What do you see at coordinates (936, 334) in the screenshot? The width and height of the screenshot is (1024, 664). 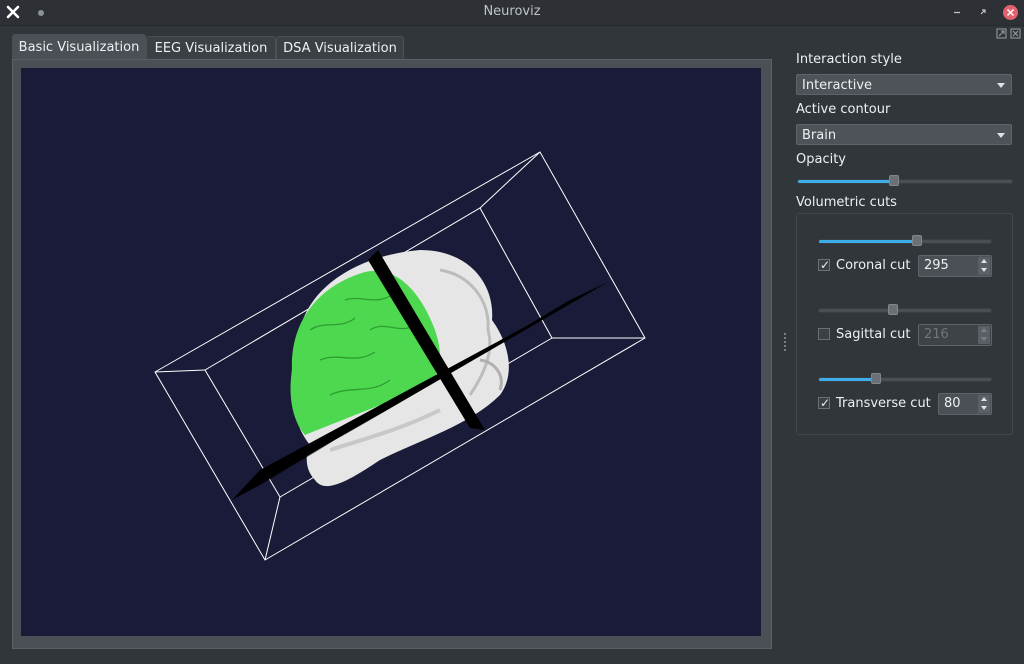 I see `sagittal-cut-value: 216` at bounding box center [936, 334].